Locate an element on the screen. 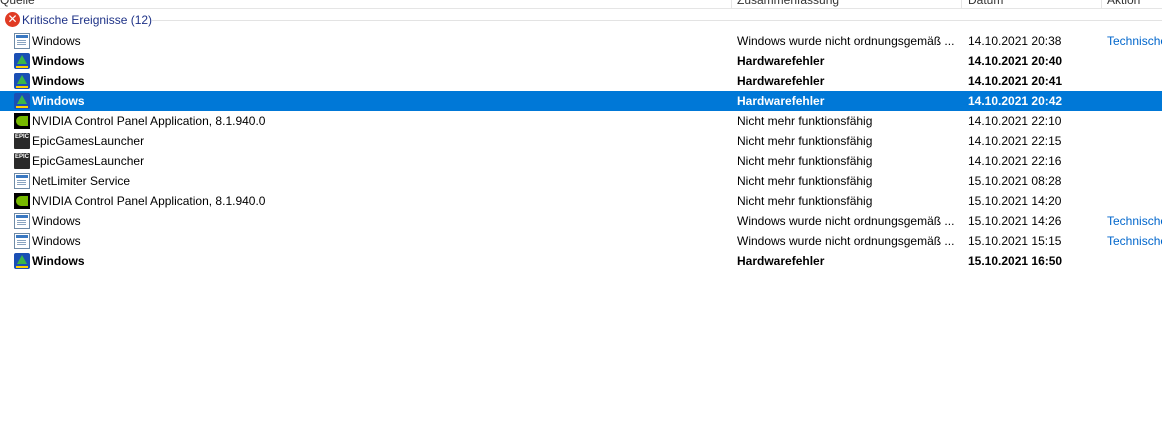 Image resolution: width=1162 pixels, height=435 pixels. column-header-summary: Zusammenfassung is located at coordinates (788, 4).